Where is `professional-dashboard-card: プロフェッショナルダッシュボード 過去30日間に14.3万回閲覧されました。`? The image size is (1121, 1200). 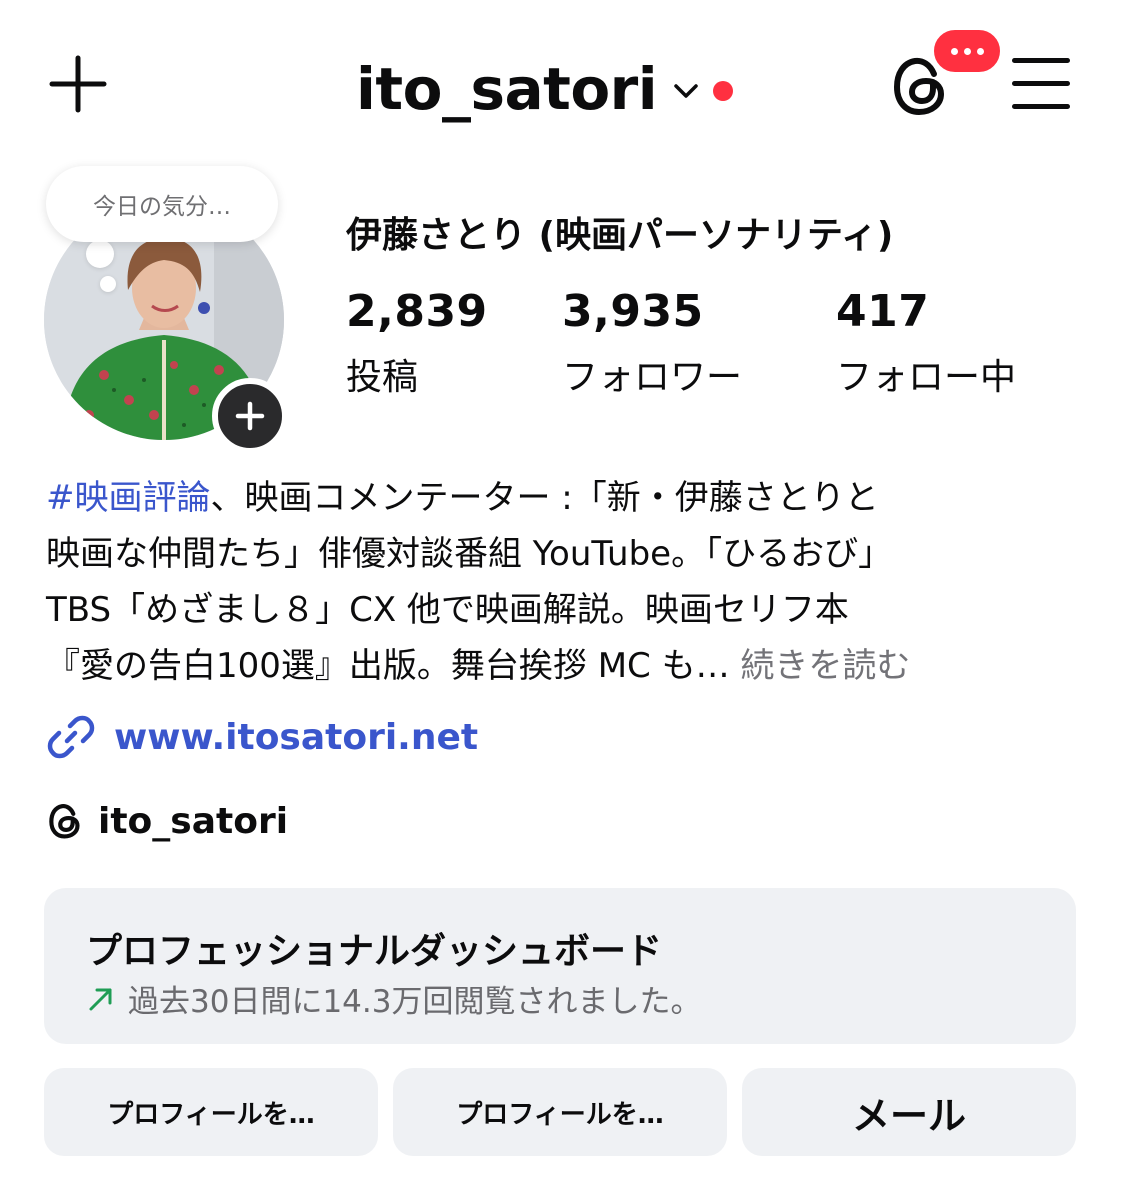 professional-dashboard-card: プロフェッショナルダッシュボード 過去30日間に14.3万回閲覧されました。 is located at coordinates (560, 966).